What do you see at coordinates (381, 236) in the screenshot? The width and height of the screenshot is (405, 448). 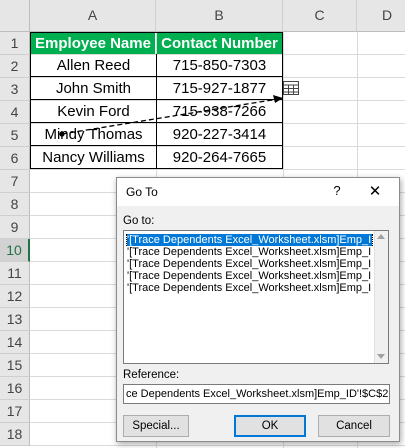 I see `scroll-up-icon` at bounding box center [381, 236].